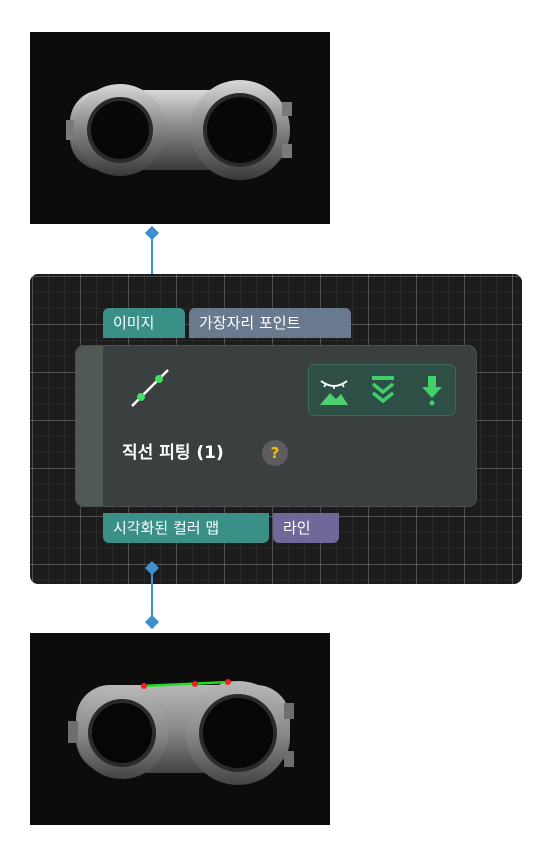  What do you see at coordinates (306, 528) in the screenshot?
I see `output-port-line: 라인` at bounding box center [306, 528].